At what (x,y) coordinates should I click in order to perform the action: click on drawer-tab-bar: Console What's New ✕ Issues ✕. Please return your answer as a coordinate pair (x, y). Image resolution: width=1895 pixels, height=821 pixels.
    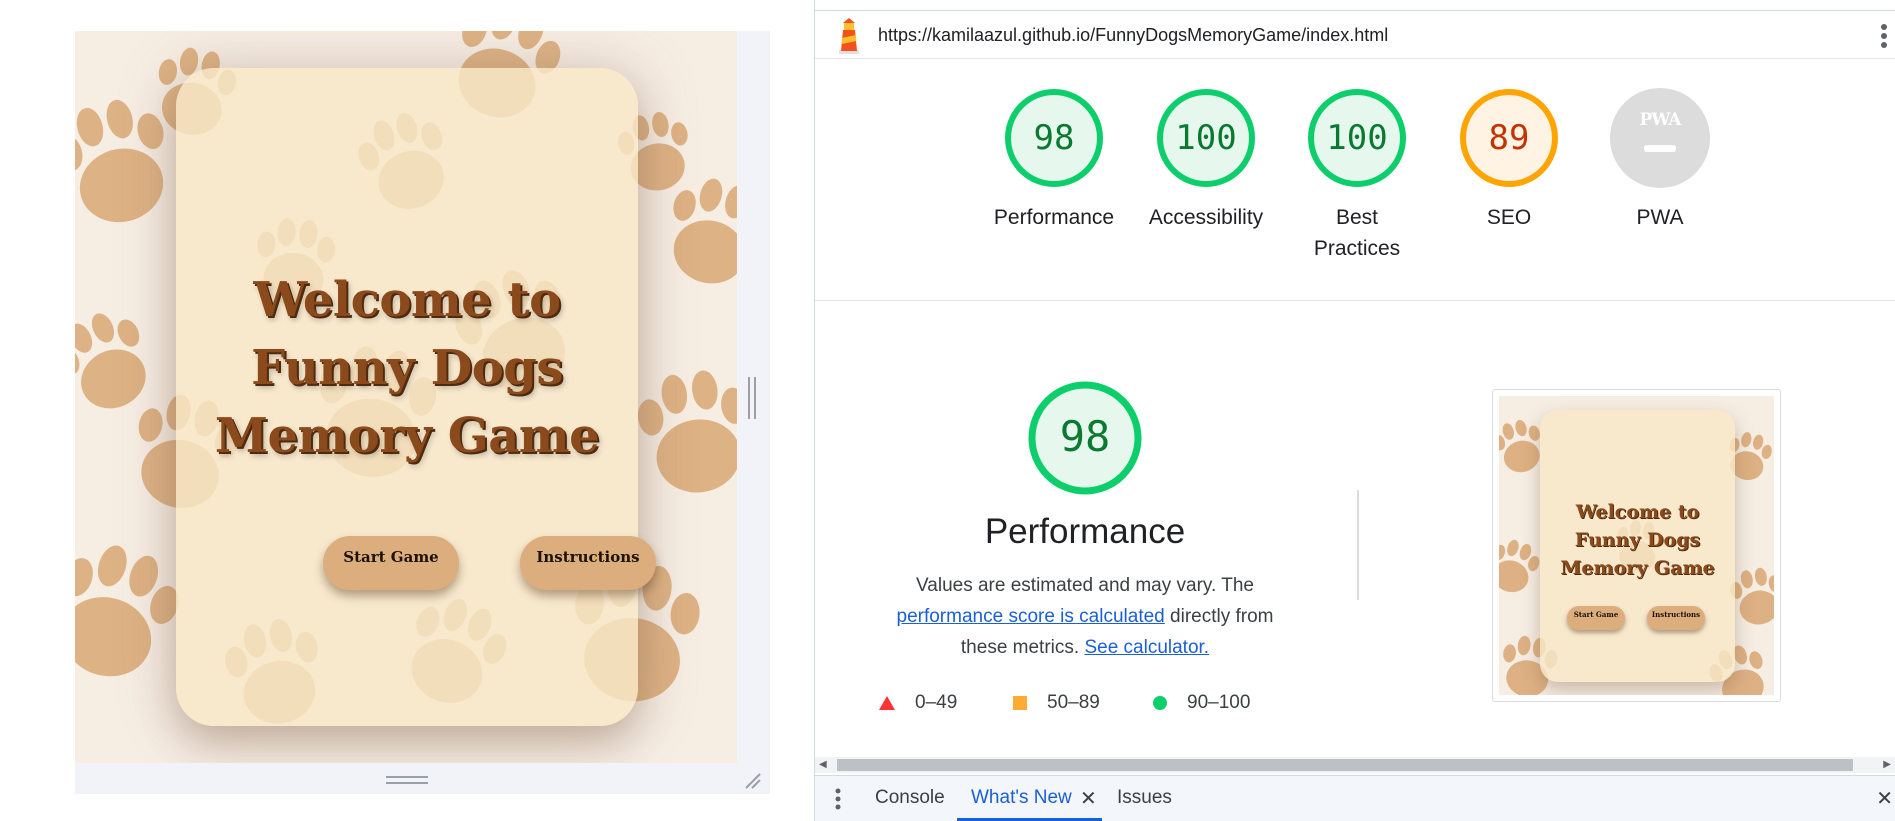
    Looking at the image, I should click on (1355, 798).